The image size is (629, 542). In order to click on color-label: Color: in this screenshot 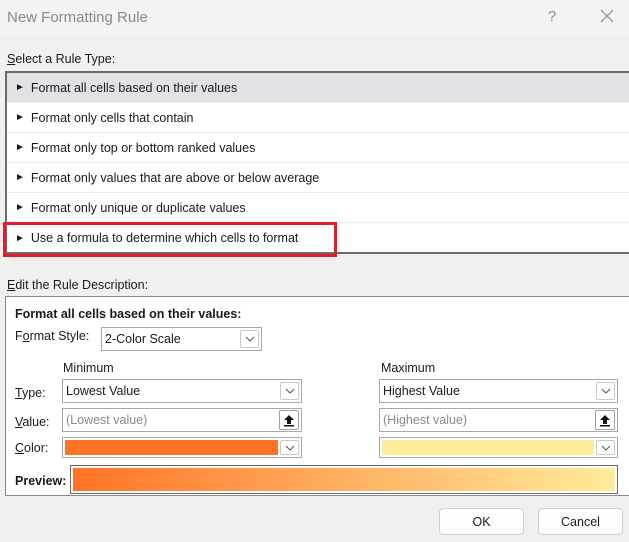, I will do `click(31, 448)`.